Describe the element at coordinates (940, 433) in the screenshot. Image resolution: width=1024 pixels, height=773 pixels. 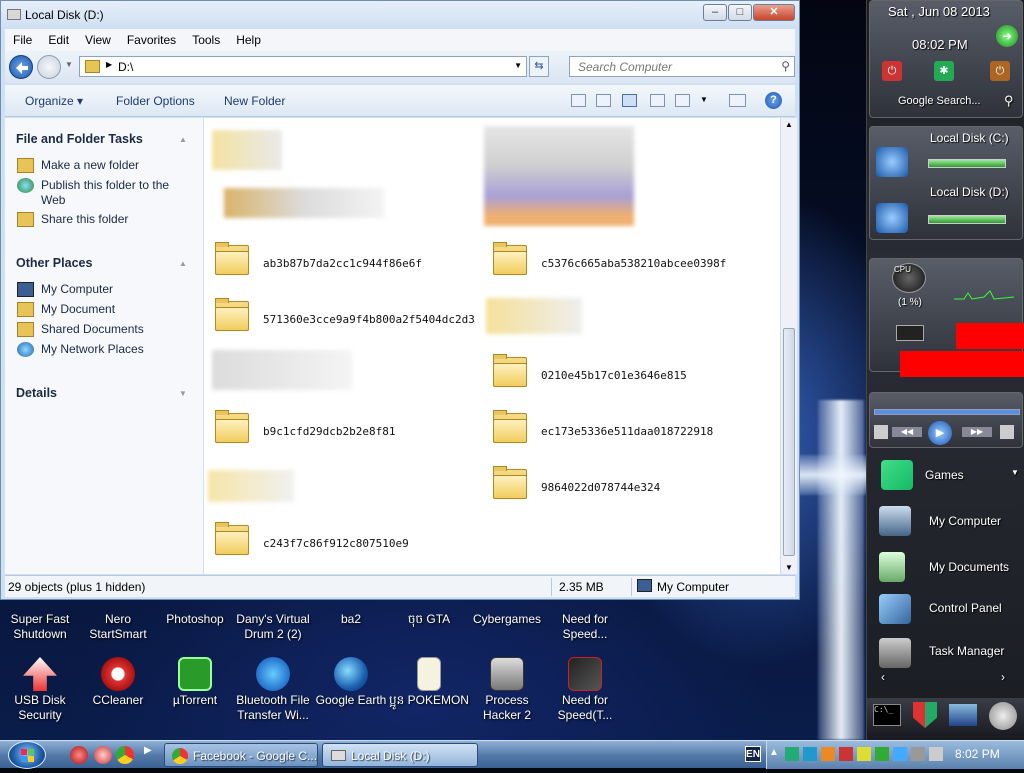
I see `play-icon: ▶` at that location.